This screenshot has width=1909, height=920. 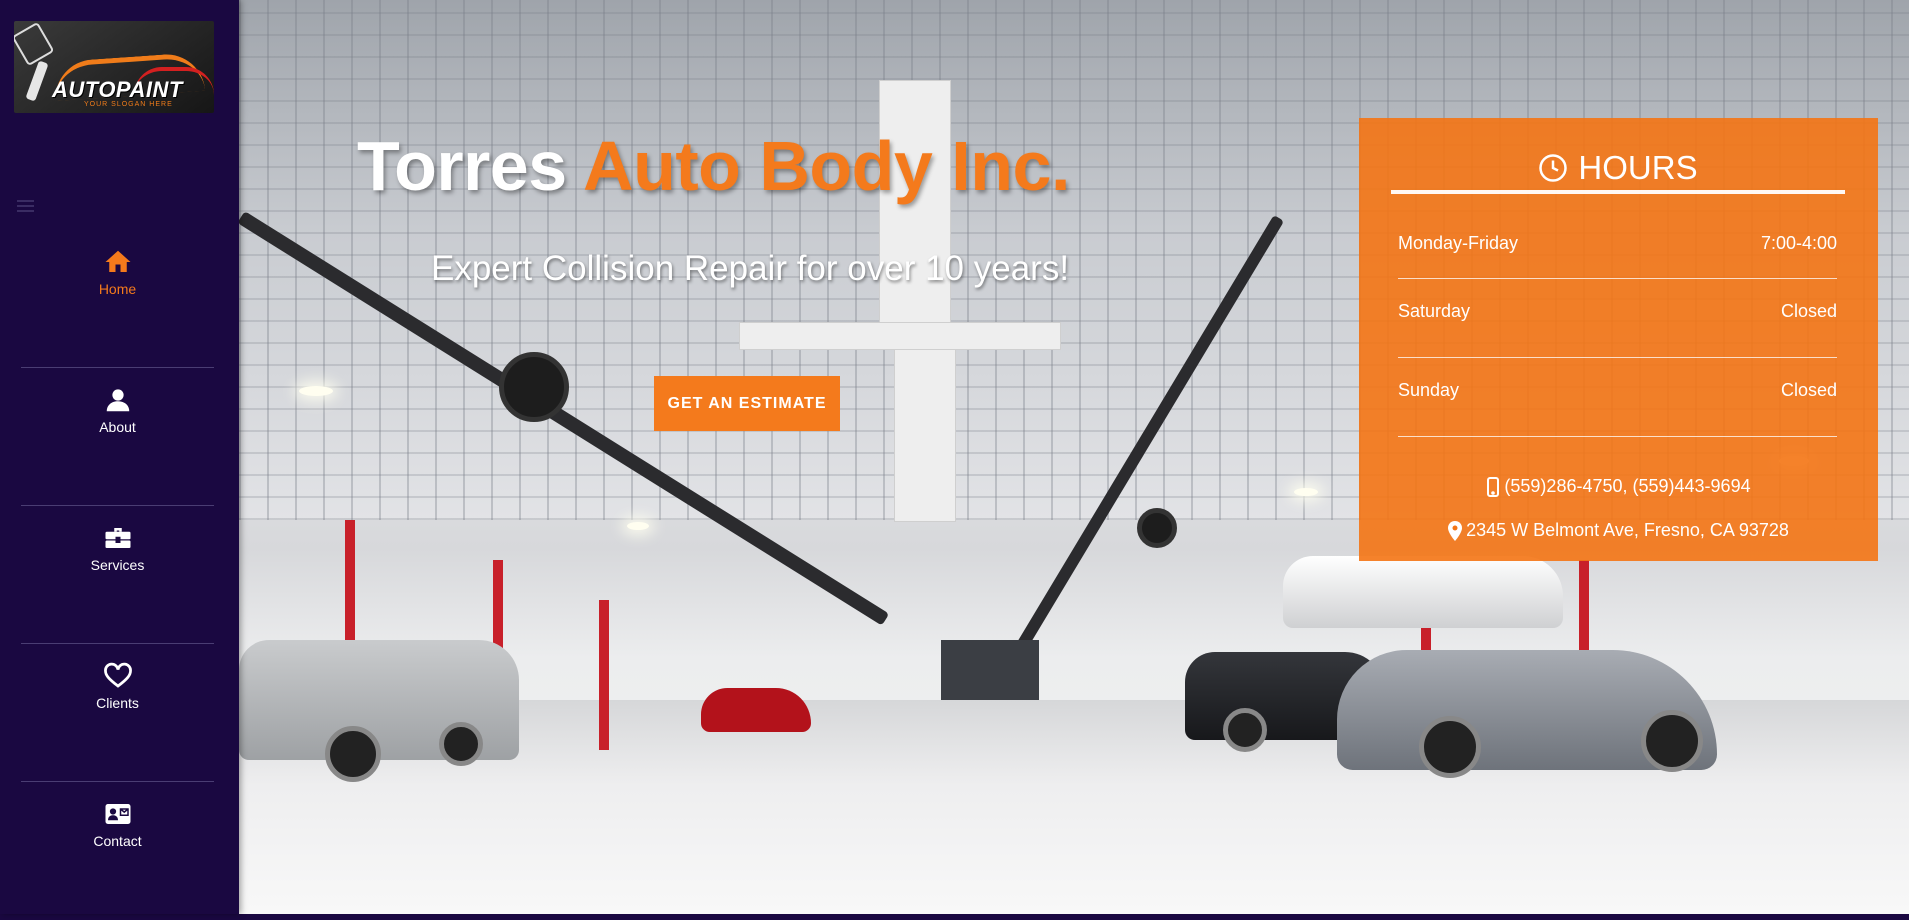 I want to click on phone-icon, so click(x=1493, y=486).